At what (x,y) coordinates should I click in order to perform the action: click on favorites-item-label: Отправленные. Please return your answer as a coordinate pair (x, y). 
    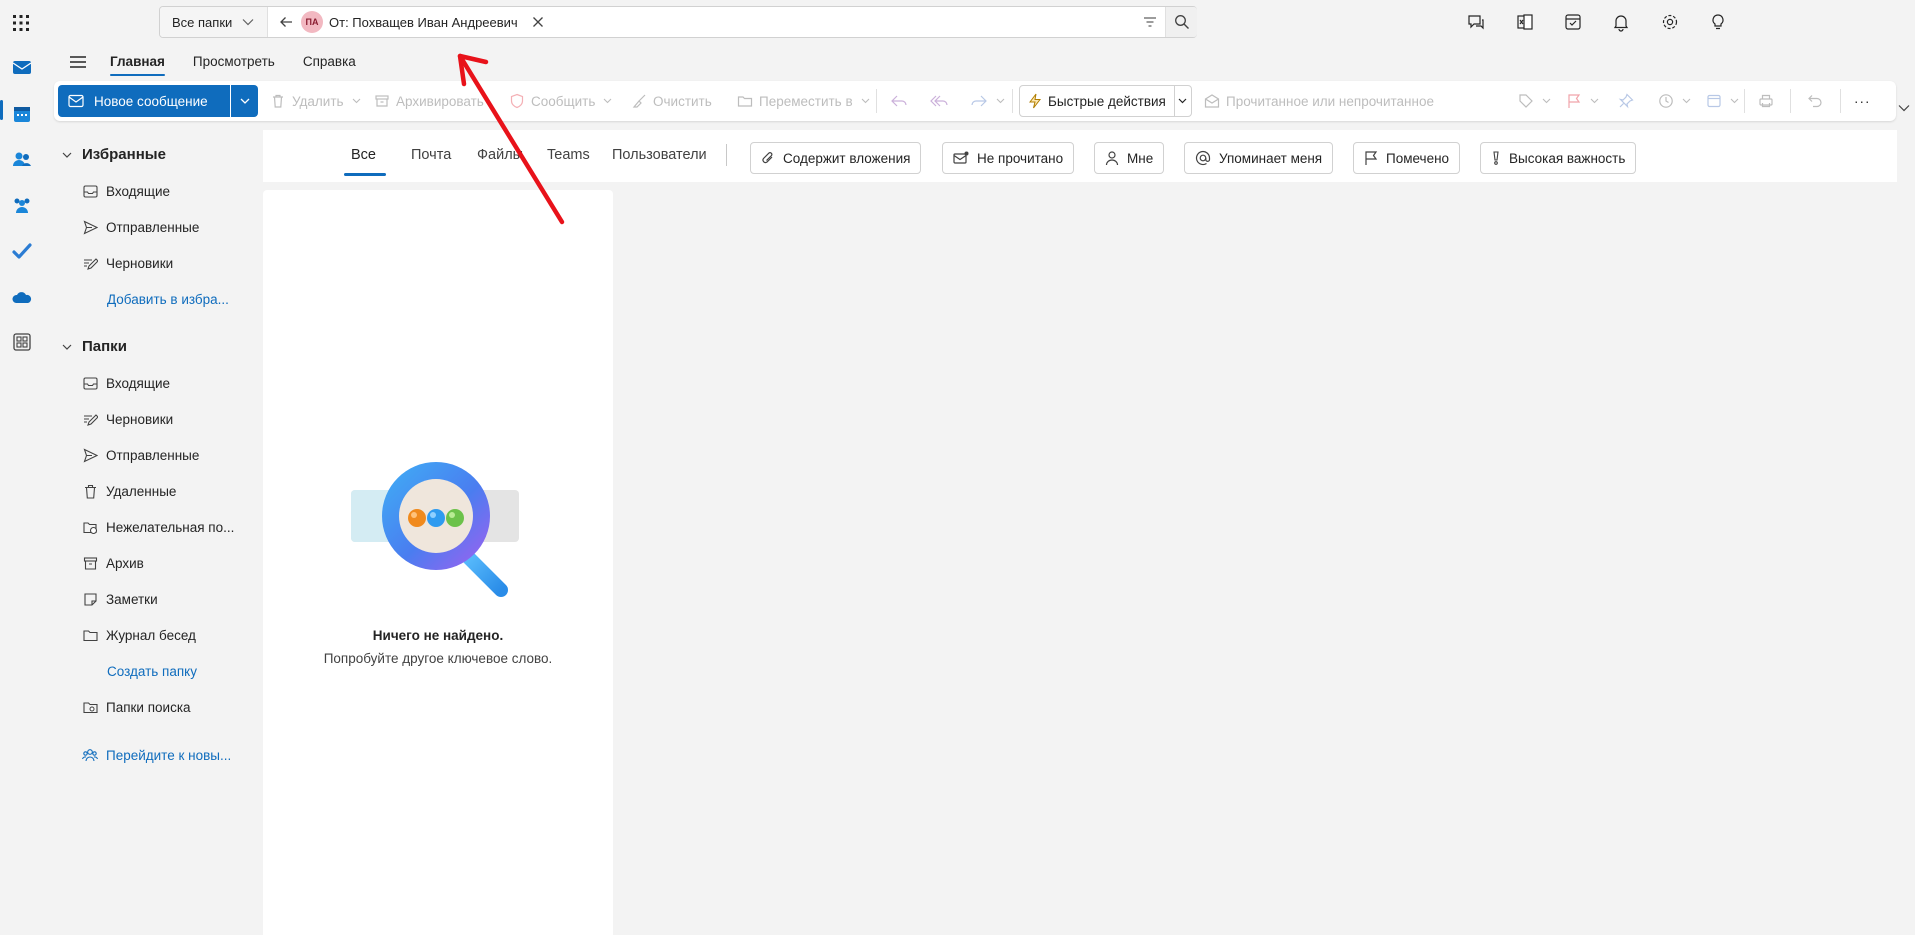
    Looking at the image, I should click on (153, 227).